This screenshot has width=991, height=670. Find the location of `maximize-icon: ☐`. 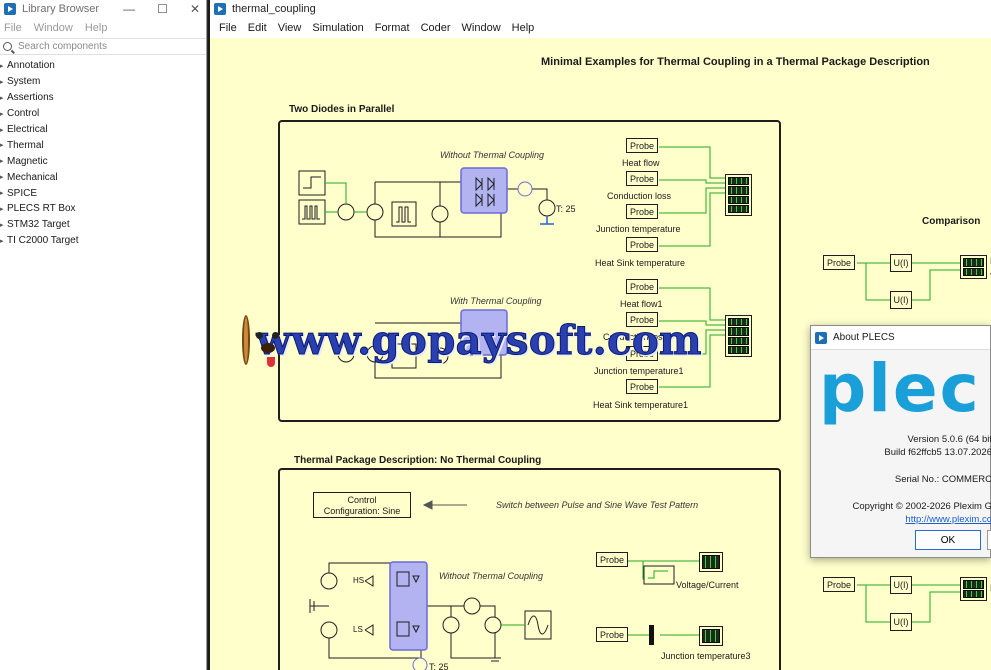

maximize-icon: ☐ is located at coordinates (162, 9).